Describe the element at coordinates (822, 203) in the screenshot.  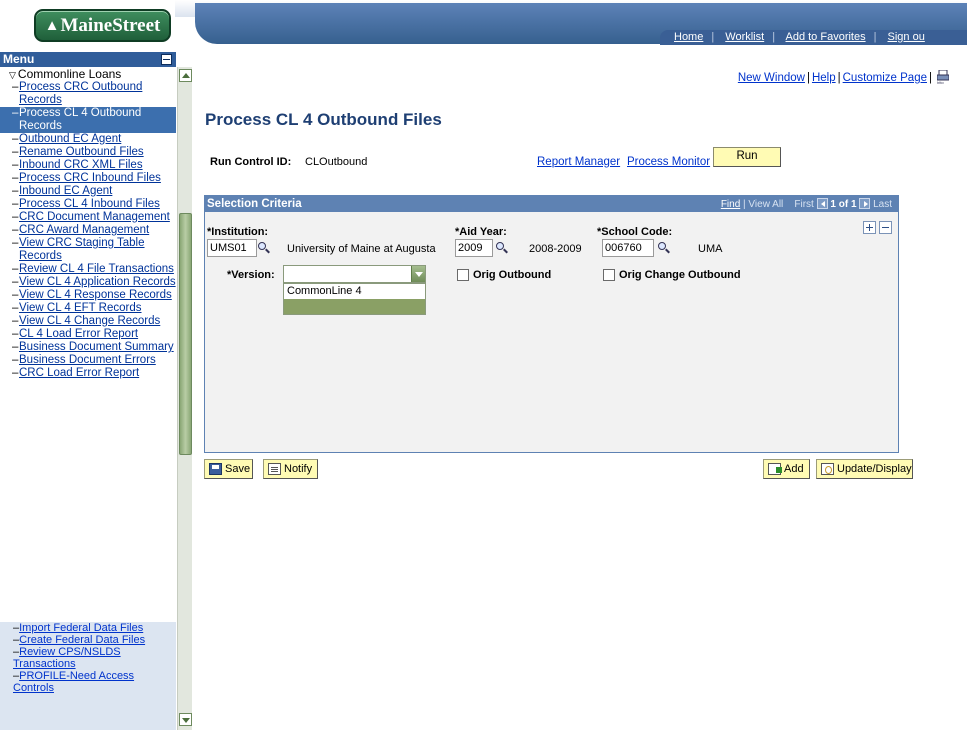
I see `previous-row-icon` at that location.